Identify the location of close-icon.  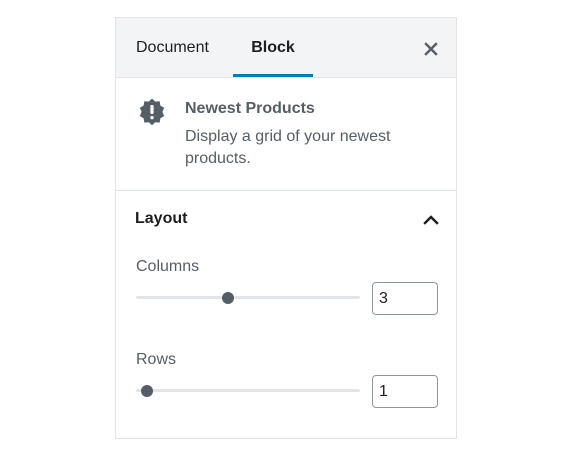
(431, 49).